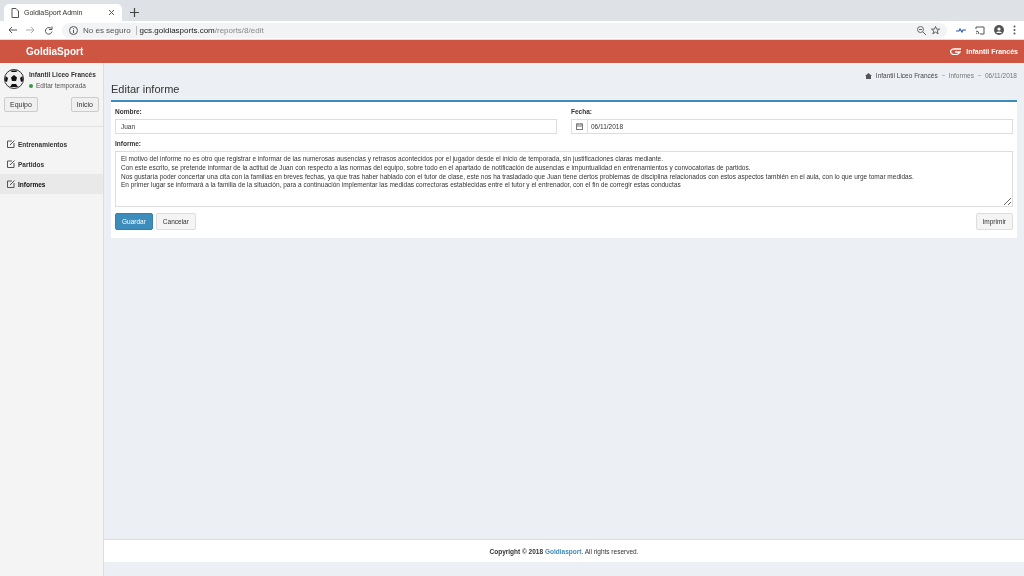 Image resolution: width=1024 pixels, height=576 pixels. I want to click on home-icon, so click(868, 75).